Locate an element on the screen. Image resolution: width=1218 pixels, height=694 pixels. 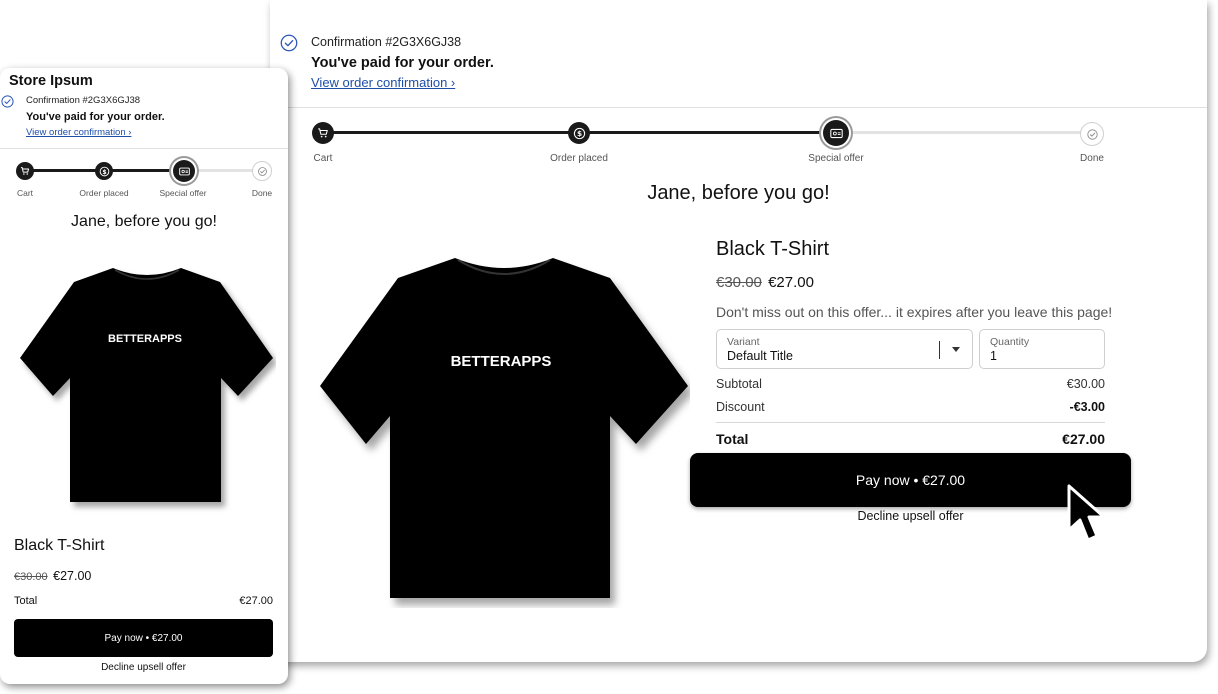
quantity-label: Quantity is located at coordinates (1010, 342).